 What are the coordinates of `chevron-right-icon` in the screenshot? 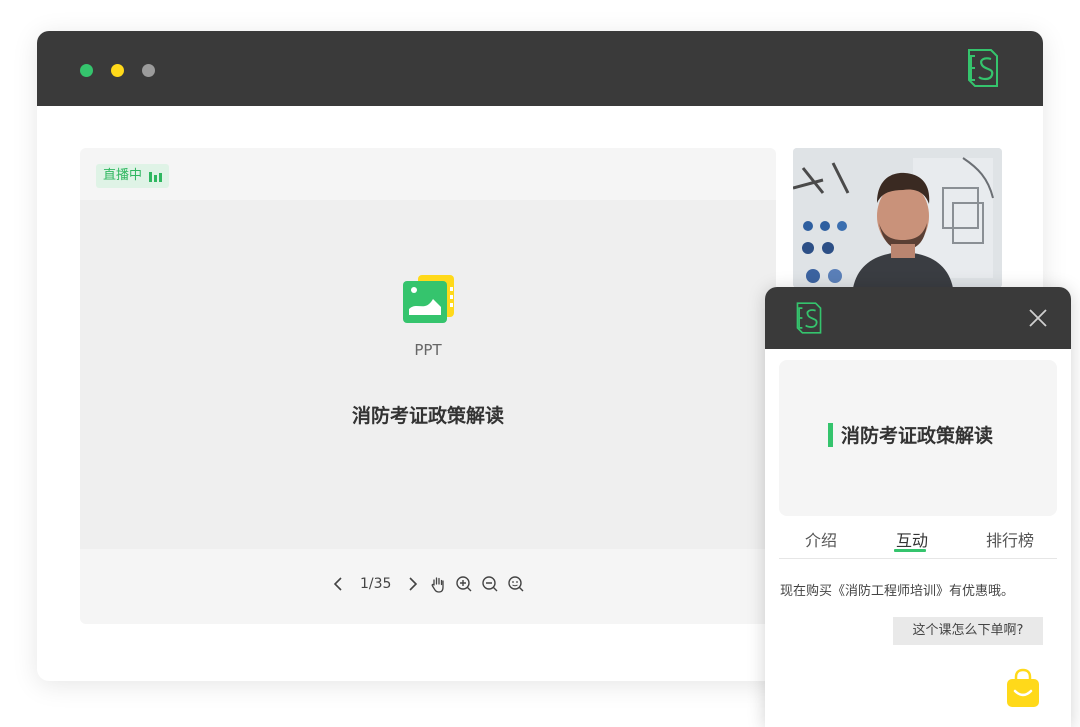 It's located at (412, 584).